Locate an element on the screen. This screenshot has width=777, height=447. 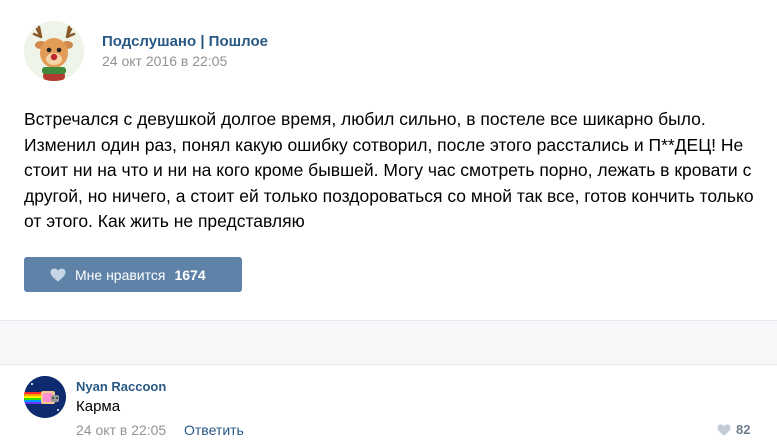
post-date: 24 окт 2016 в 22:05 is located at coordinates (164, 61).